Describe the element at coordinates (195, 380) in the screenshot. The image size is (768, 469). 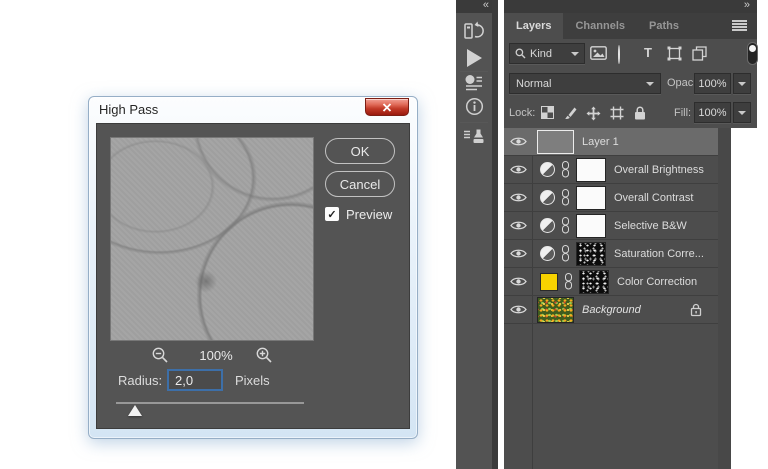
I see `radius-input` at that location.